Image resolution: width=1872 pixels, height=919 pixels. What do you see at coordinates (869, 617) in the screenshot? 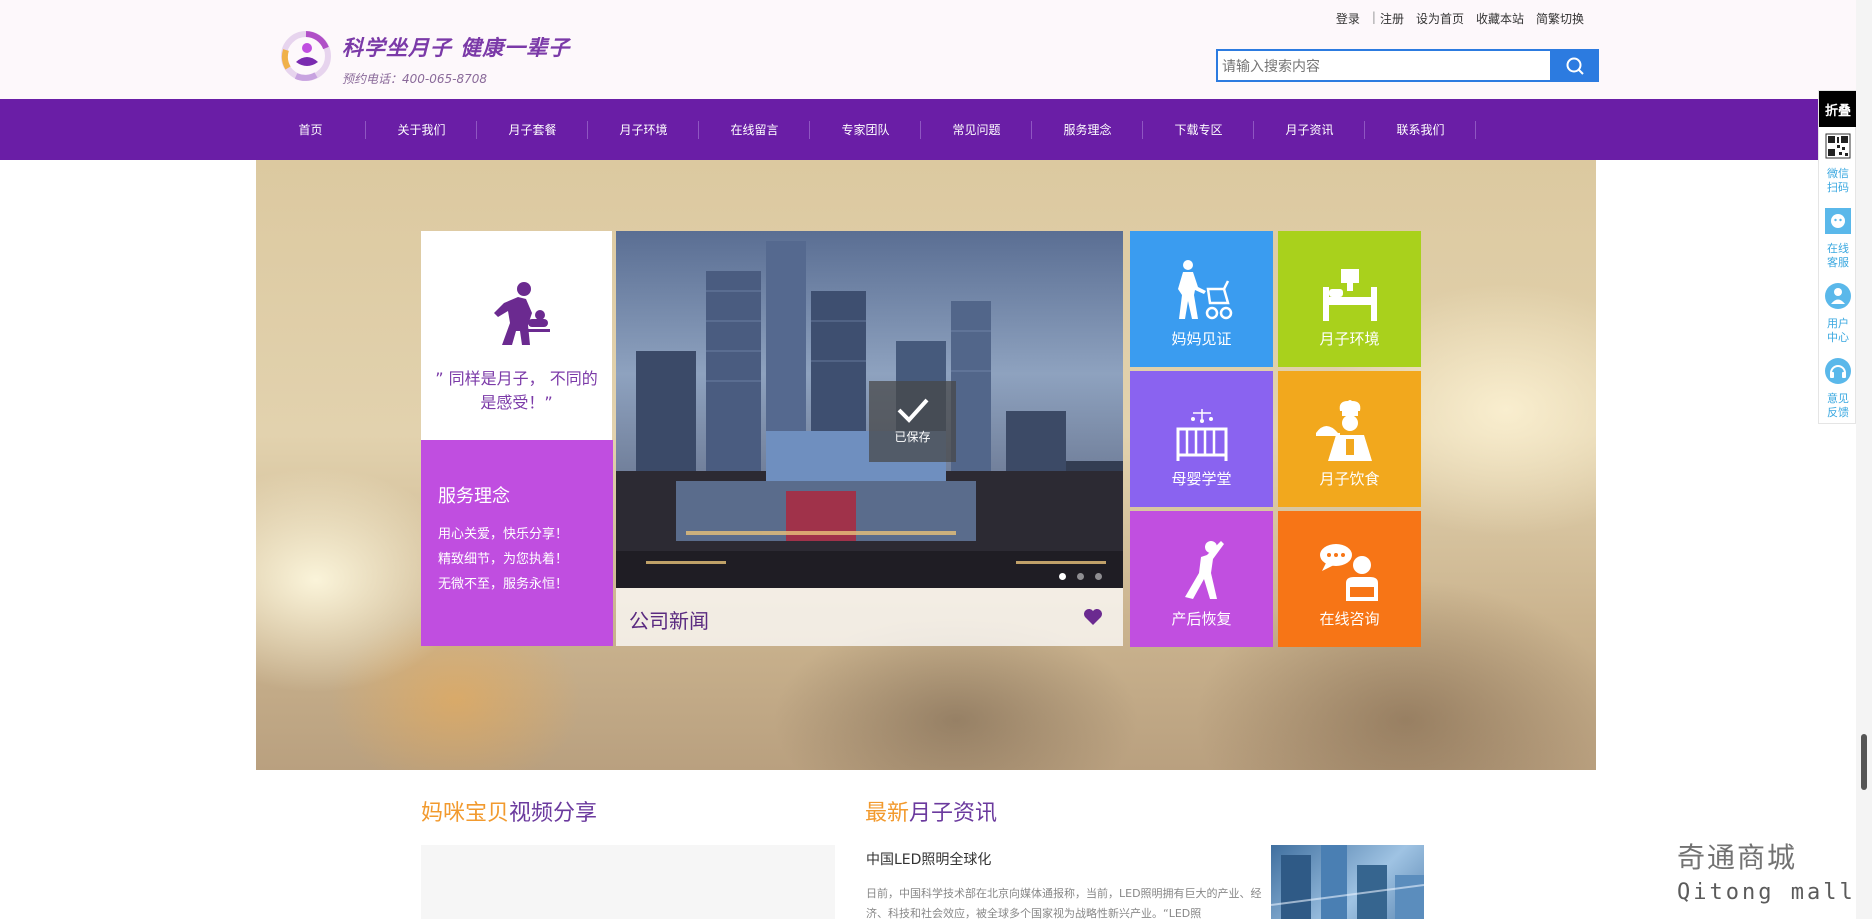
I see `company-news-bar: 公司新闻` at bounding box center [869, 617].